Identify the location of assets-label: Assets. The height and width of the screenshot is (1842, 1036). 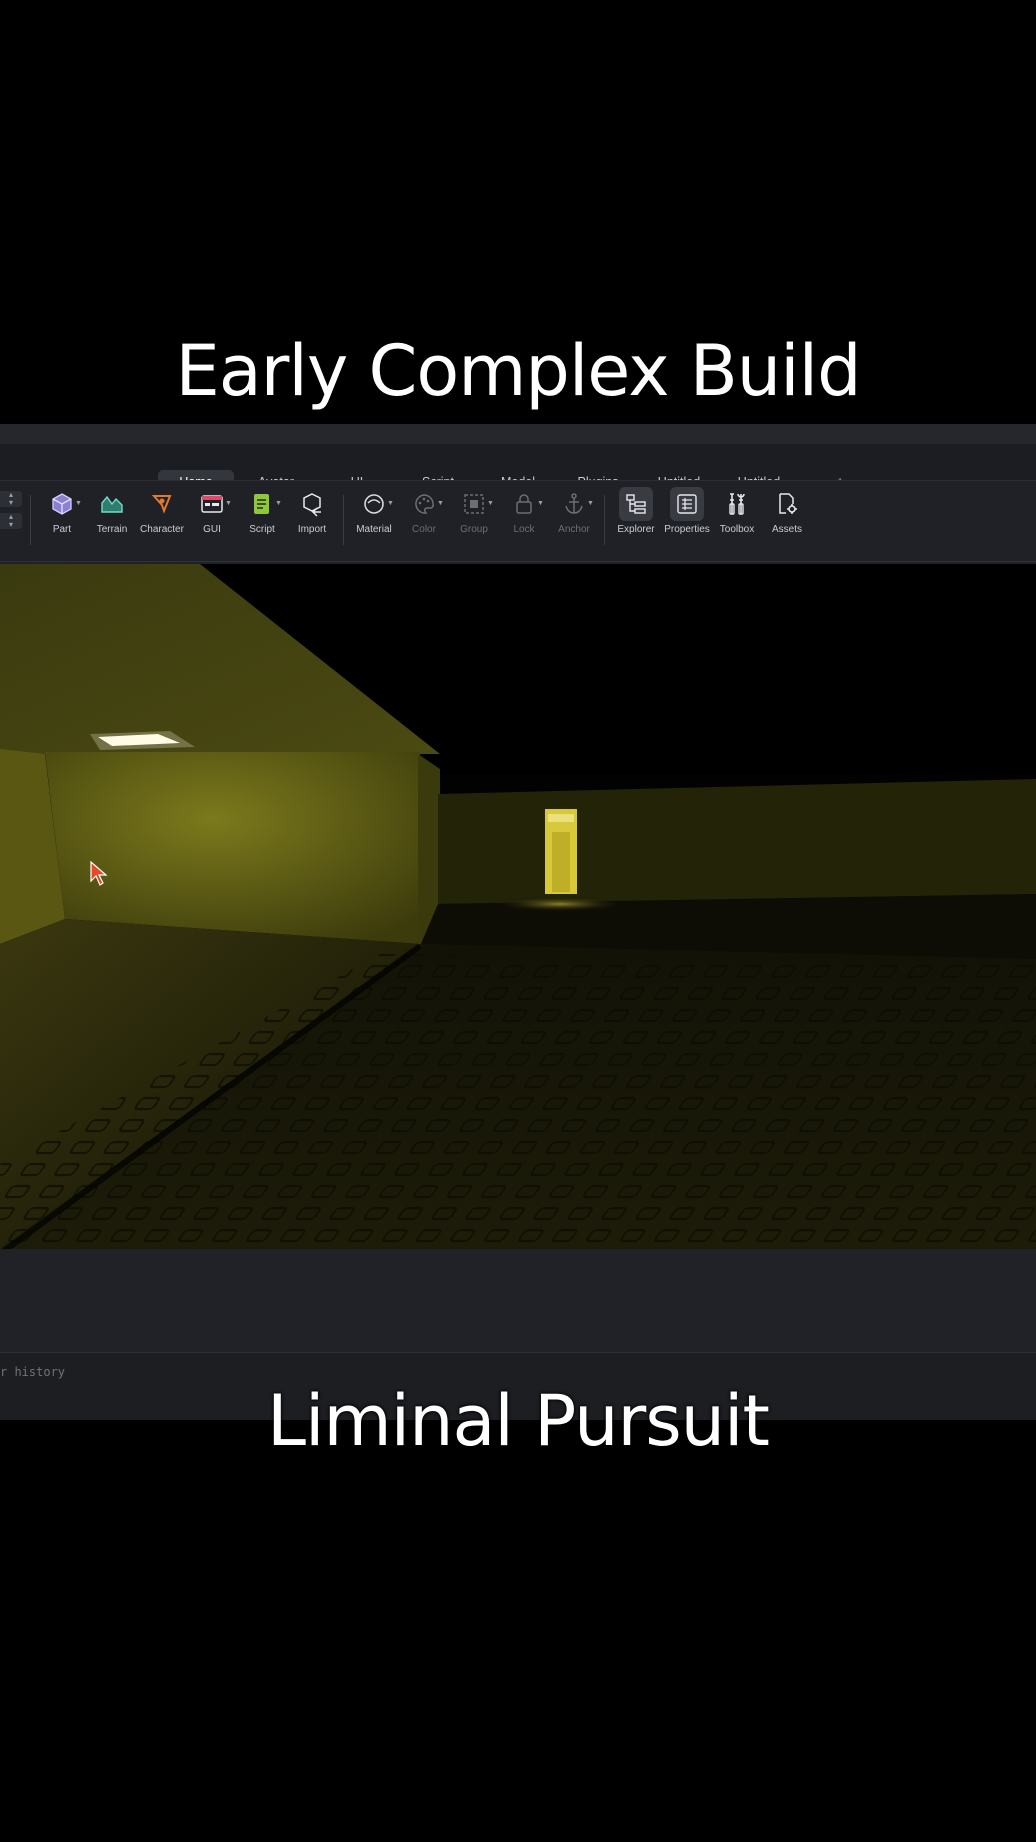
(786, 529).